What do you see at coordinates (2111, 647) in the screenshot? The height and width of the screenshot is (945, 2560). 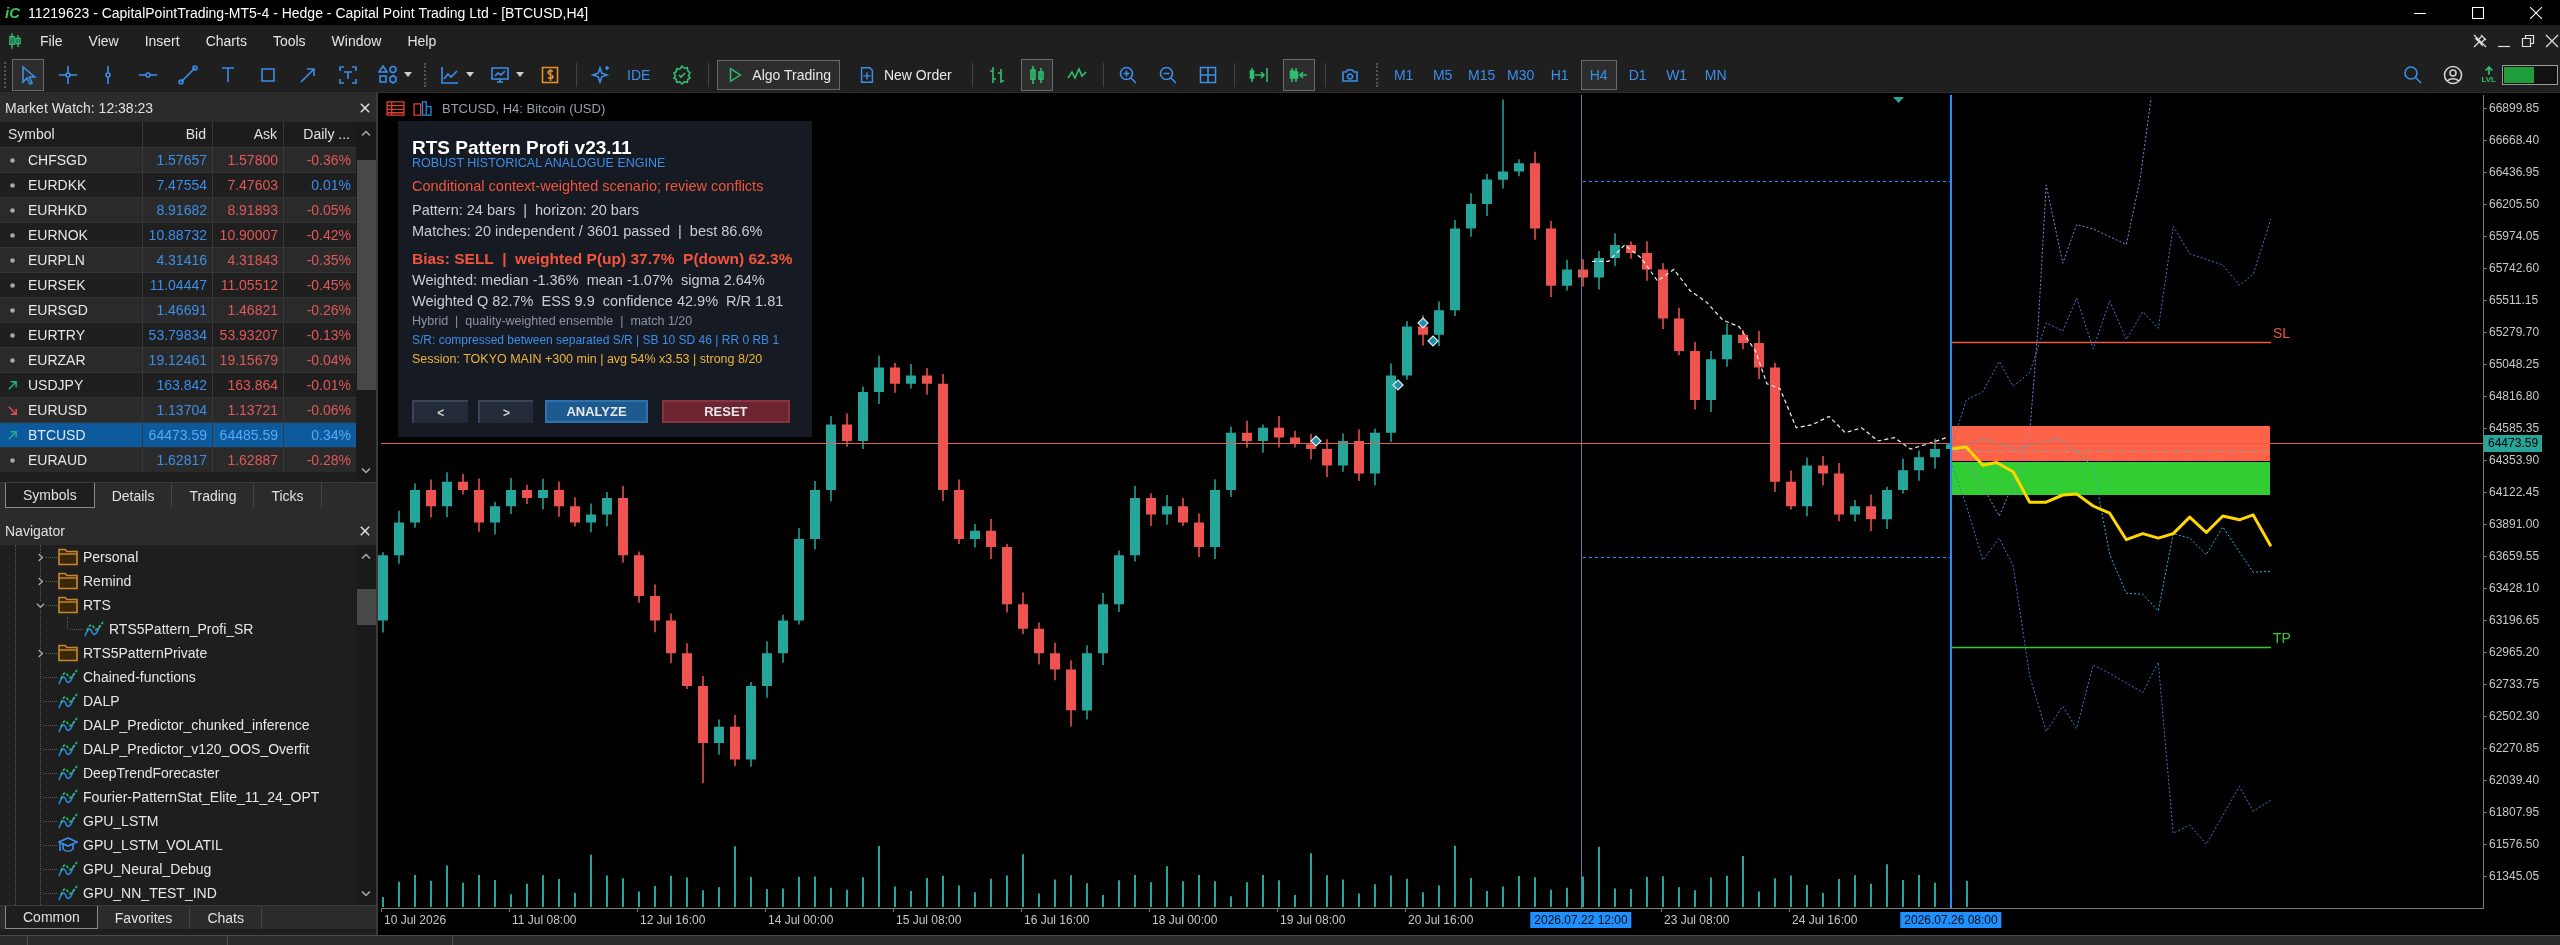 I see `take-profit-line` at bounding box center [2111, 647].